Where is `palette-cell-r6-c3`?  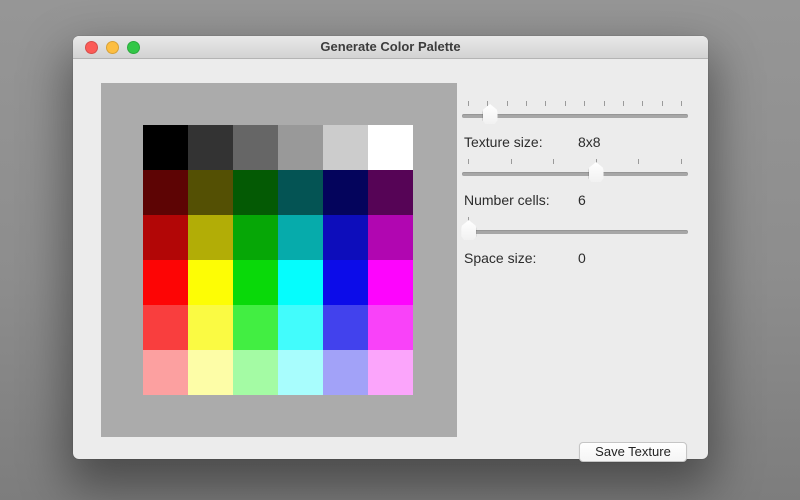 palette-cell-r6-c3 is located at coordinates (255, 372).